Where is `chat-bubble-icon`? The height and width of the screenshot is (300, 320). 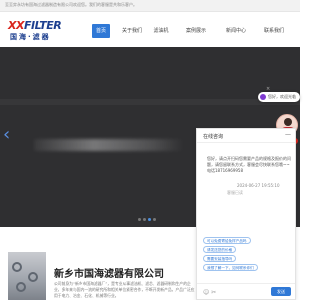
chat-bubble-icon is located at coordinates (263, 97).